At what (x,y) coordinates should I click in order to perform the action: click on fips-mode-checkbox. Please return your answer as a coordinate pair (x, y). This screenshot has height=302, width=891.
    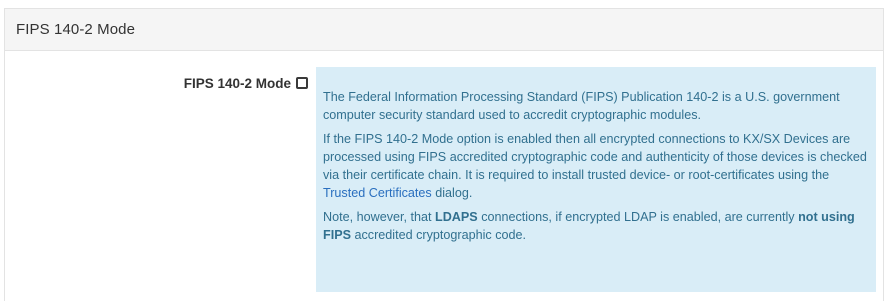
    Looking at the image, I should click on (302, 83).